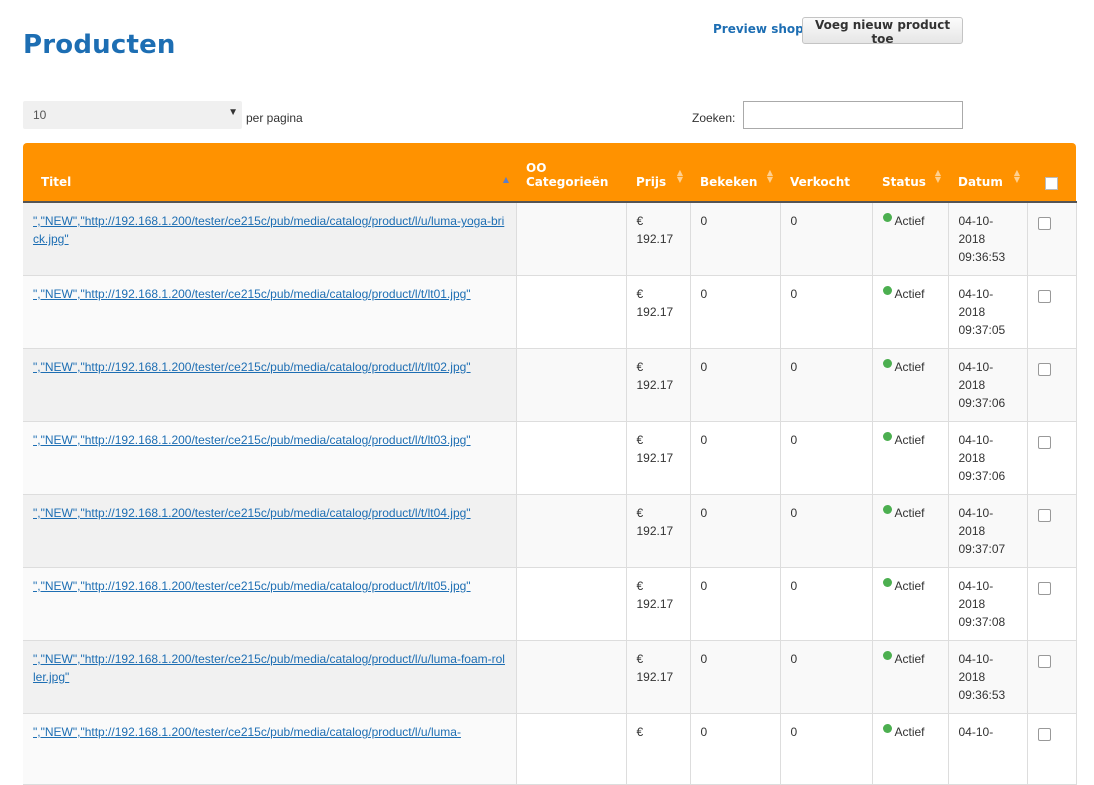  I want to click on column-header-price: Prijs ▲ ▼, so click(658, 173).